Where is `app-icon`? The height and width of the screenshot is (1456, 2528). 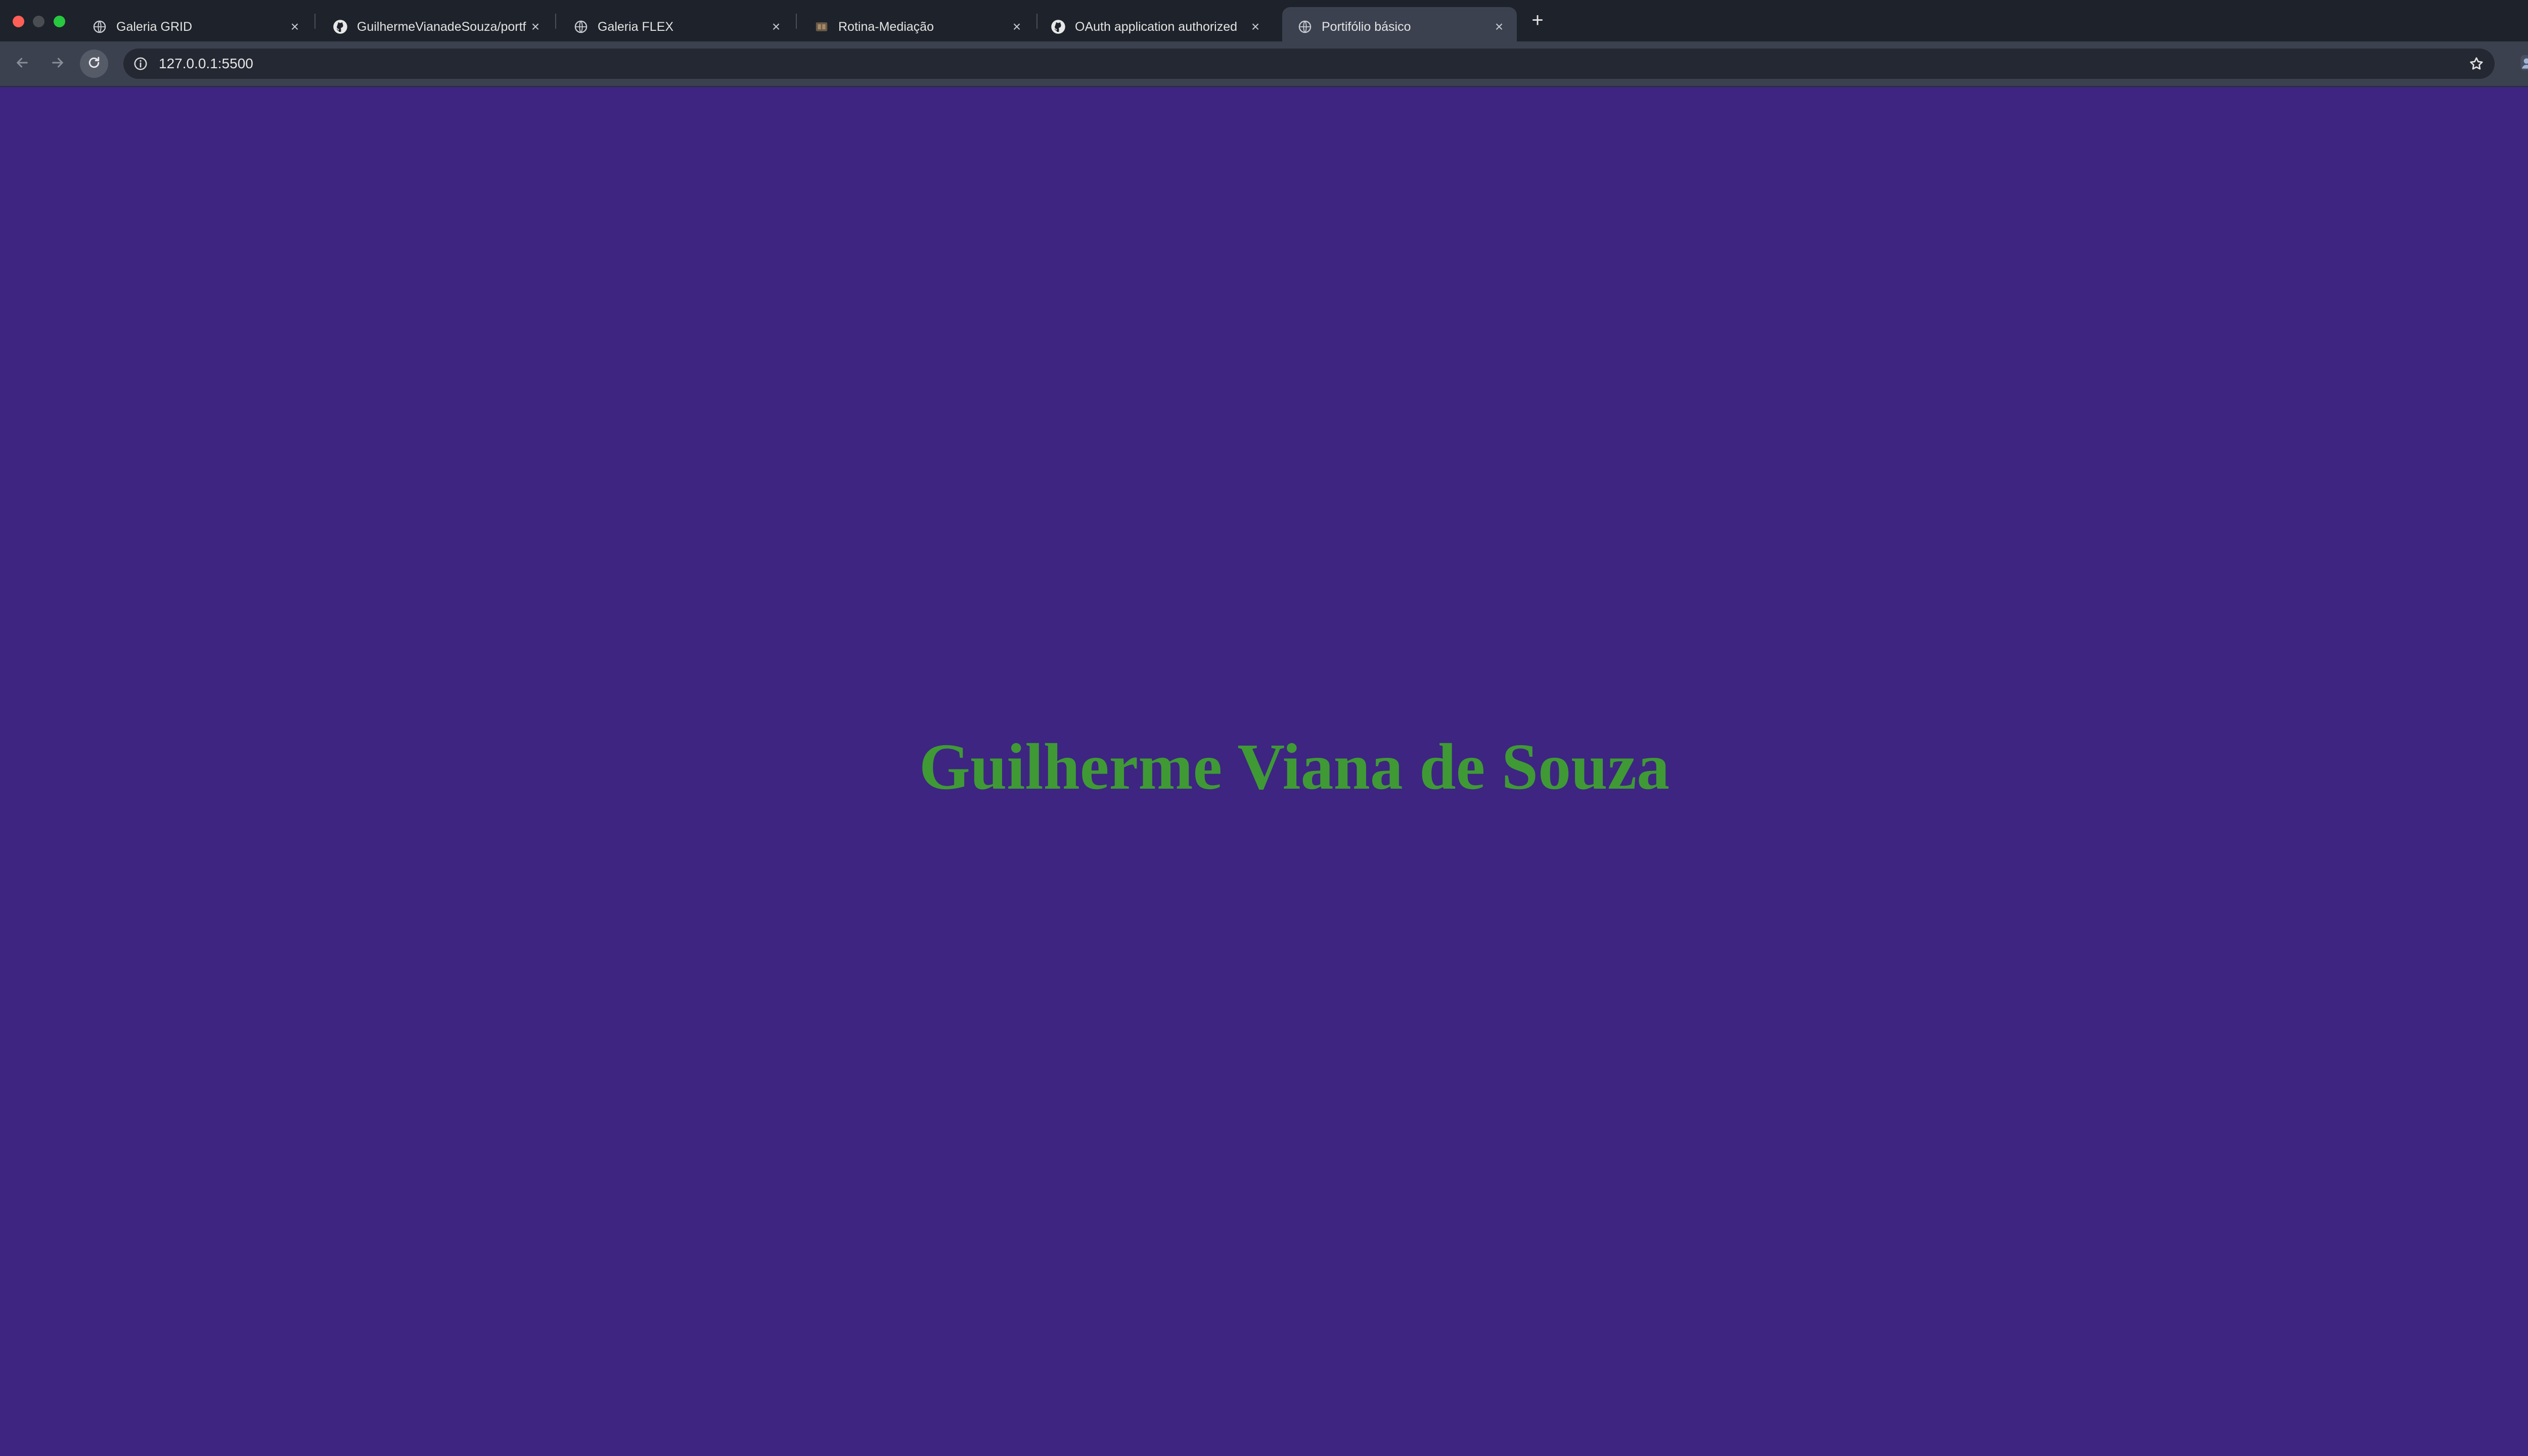
app-icon is located at coordinates (822, 27).